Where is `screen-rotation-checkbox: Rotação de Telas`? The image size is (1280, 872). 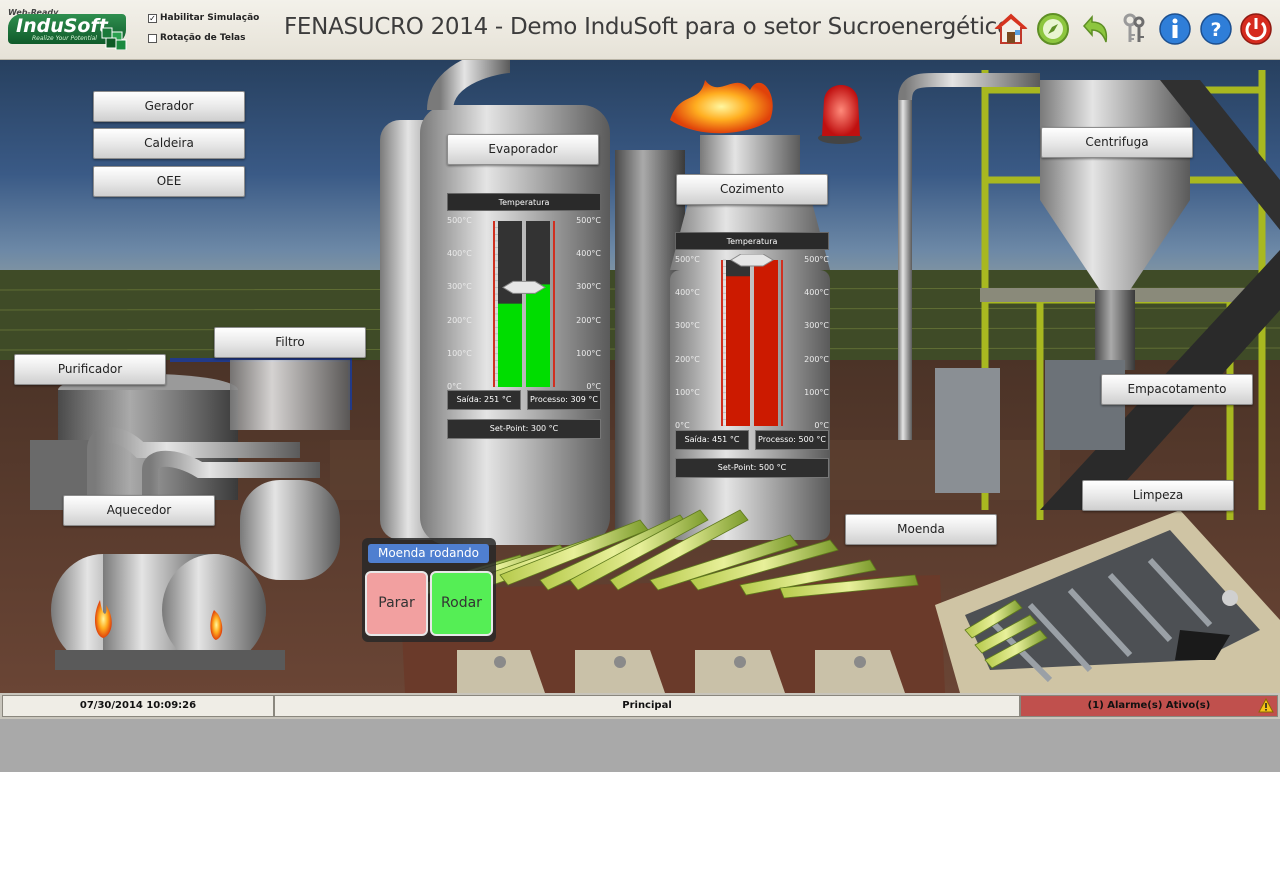 screen-rotation-checkbox: Rotação de Telas is located at coordinates (196, 38).